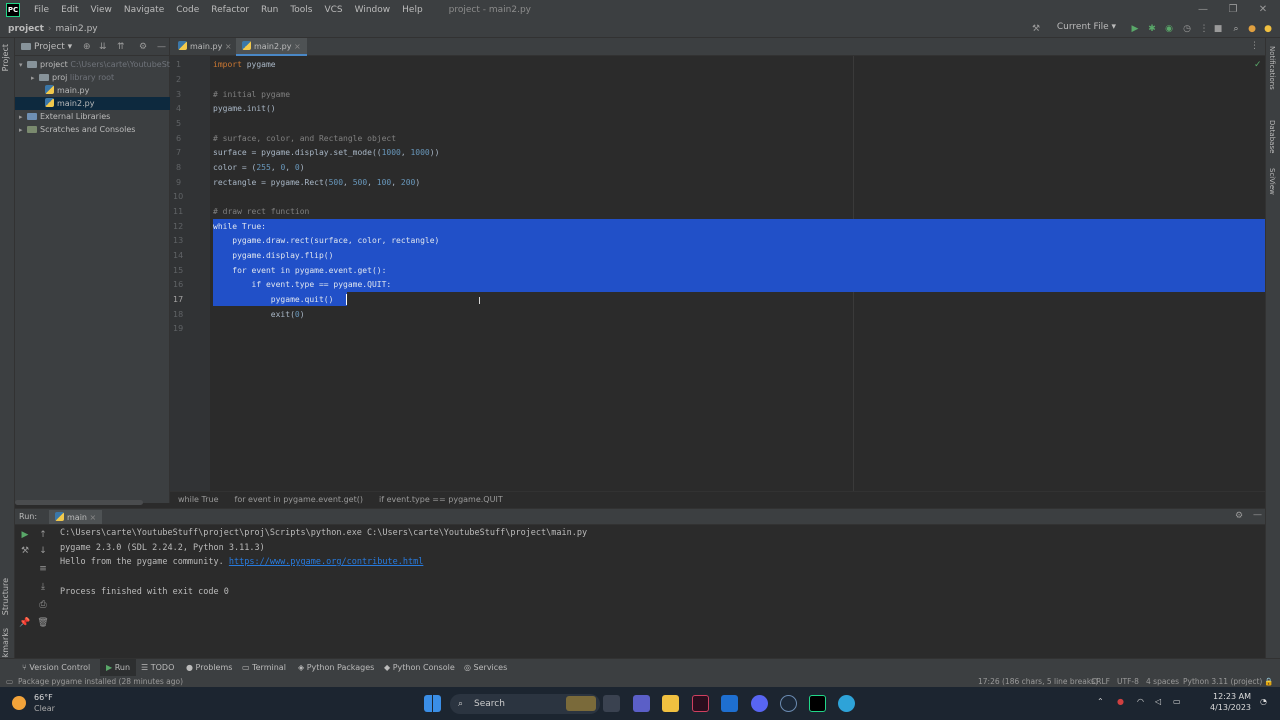  Describe the element at coordinates (1120, 701) in the screenshot. I see `tray-app-icon: ●` at that location.